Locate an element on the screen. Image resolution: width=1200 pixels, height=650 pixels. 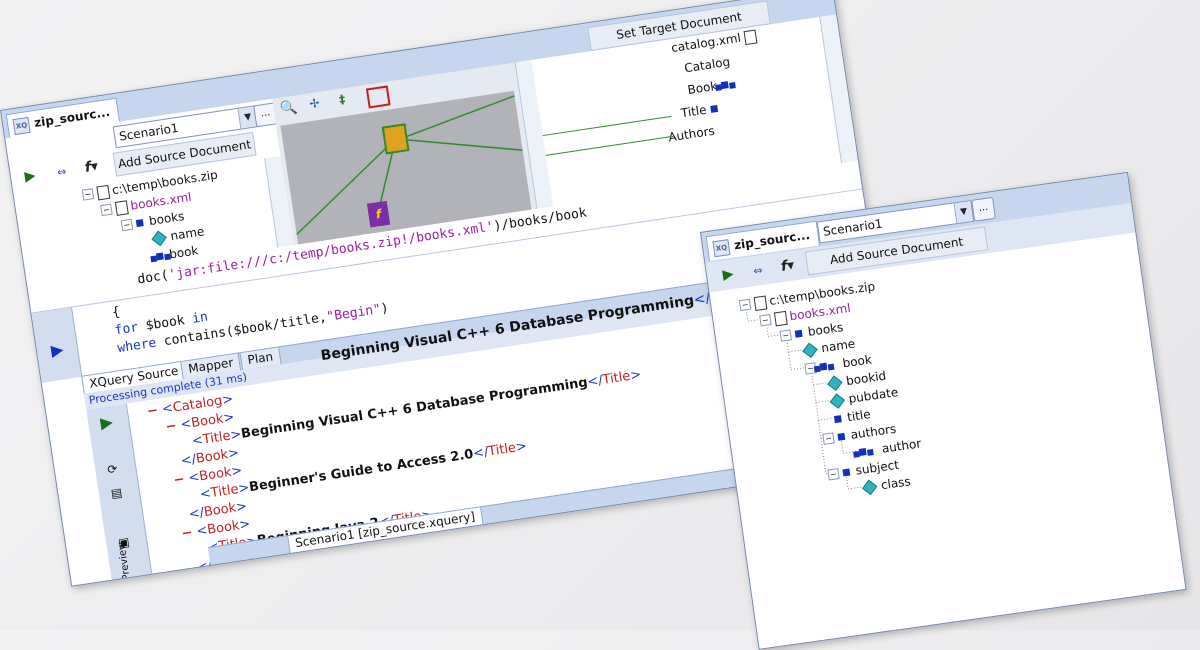
target-node-title: Title is located at coordinates (702, 110).